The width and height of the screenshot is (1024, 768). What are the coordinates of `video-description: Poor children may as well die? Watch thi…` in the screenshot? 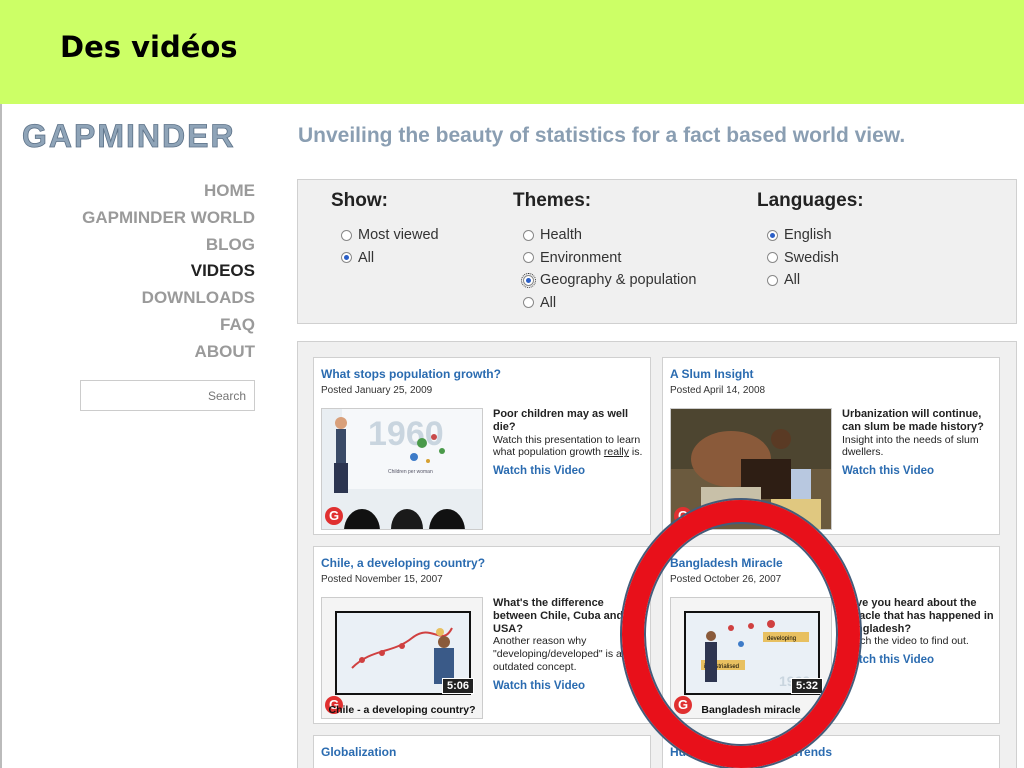 It's located at (569, 443).